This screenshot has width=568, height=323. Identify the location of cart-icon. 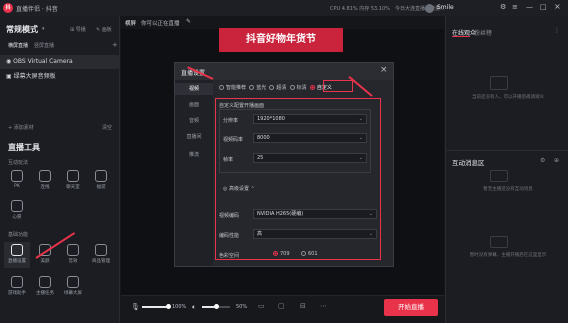
(101, 250).